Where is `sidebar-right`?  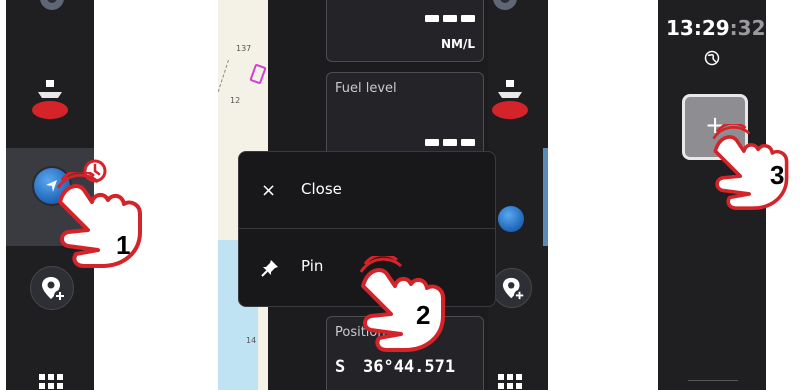
sidebar-right is located at coordinates (518, 195).